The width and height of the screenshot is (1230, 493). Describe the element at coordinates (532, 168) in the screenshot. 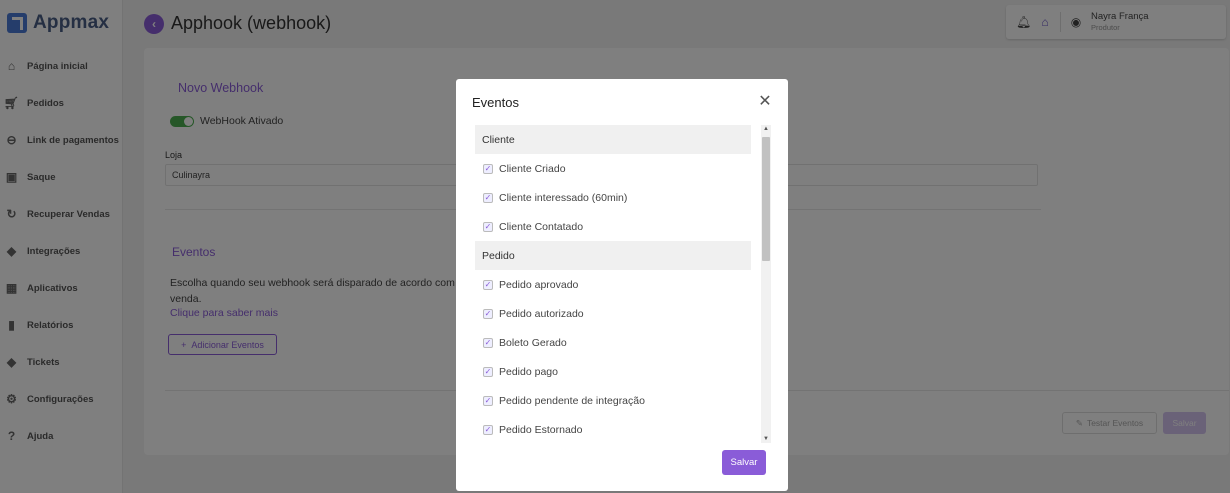

I see `event-option-label: Cliente Criado` at that location.